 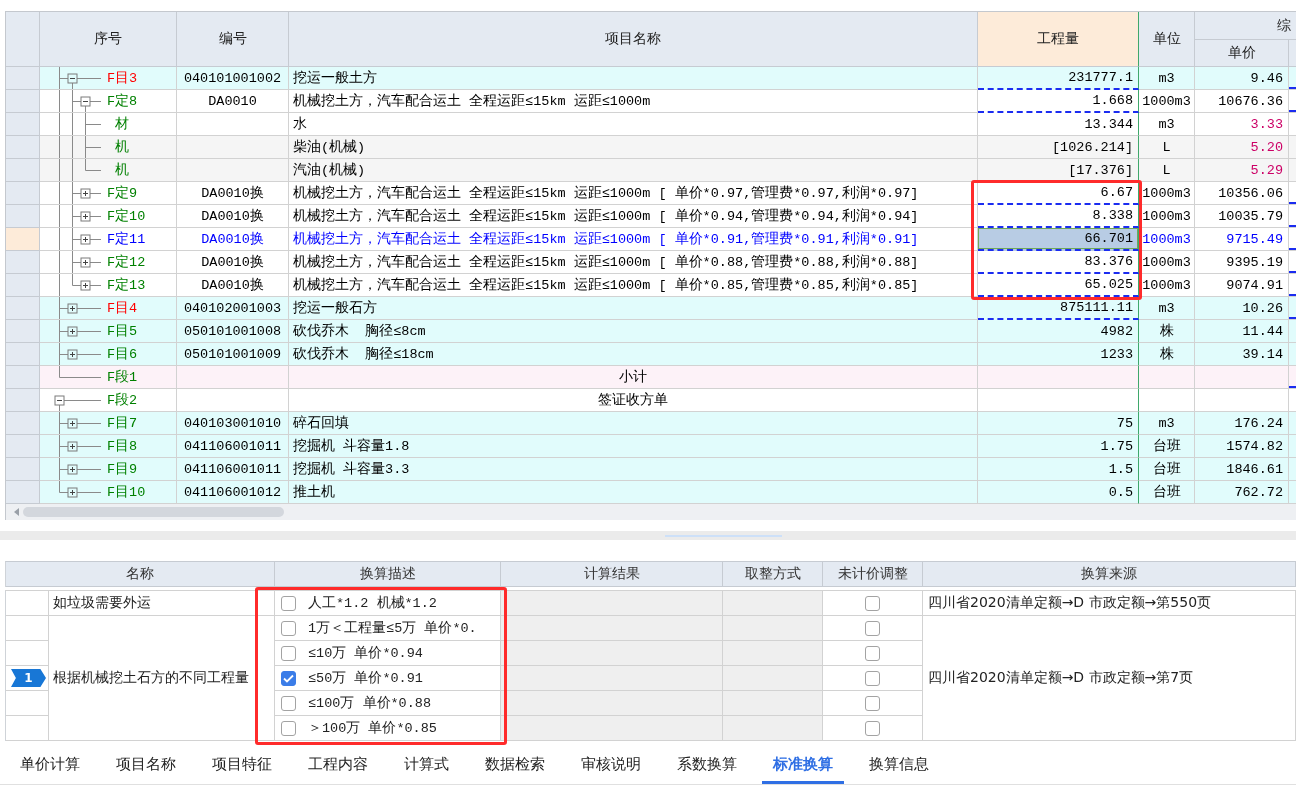 What do you see at coordinates (1058, 147) in the screenshot?
I see `table-cell: [1026.214]` at bounding box center [1058, 147].